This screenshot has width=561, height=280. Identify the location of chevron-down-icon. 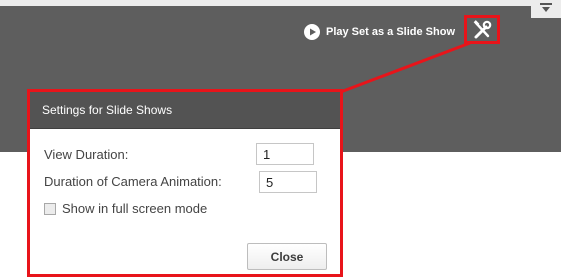
(546, 7).